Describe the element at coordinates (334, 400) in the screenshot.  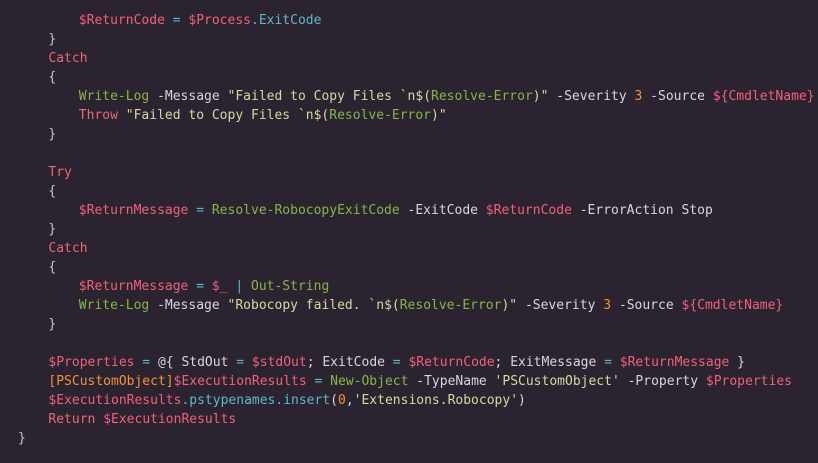
I see `code-token: (` at that location.